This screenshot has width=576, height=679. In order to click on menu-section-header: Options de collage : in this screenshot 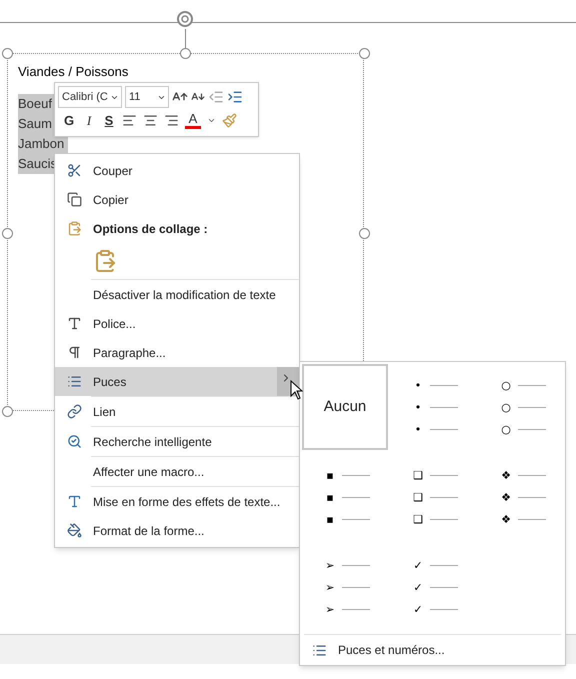, I will do `click(150, 229)`.